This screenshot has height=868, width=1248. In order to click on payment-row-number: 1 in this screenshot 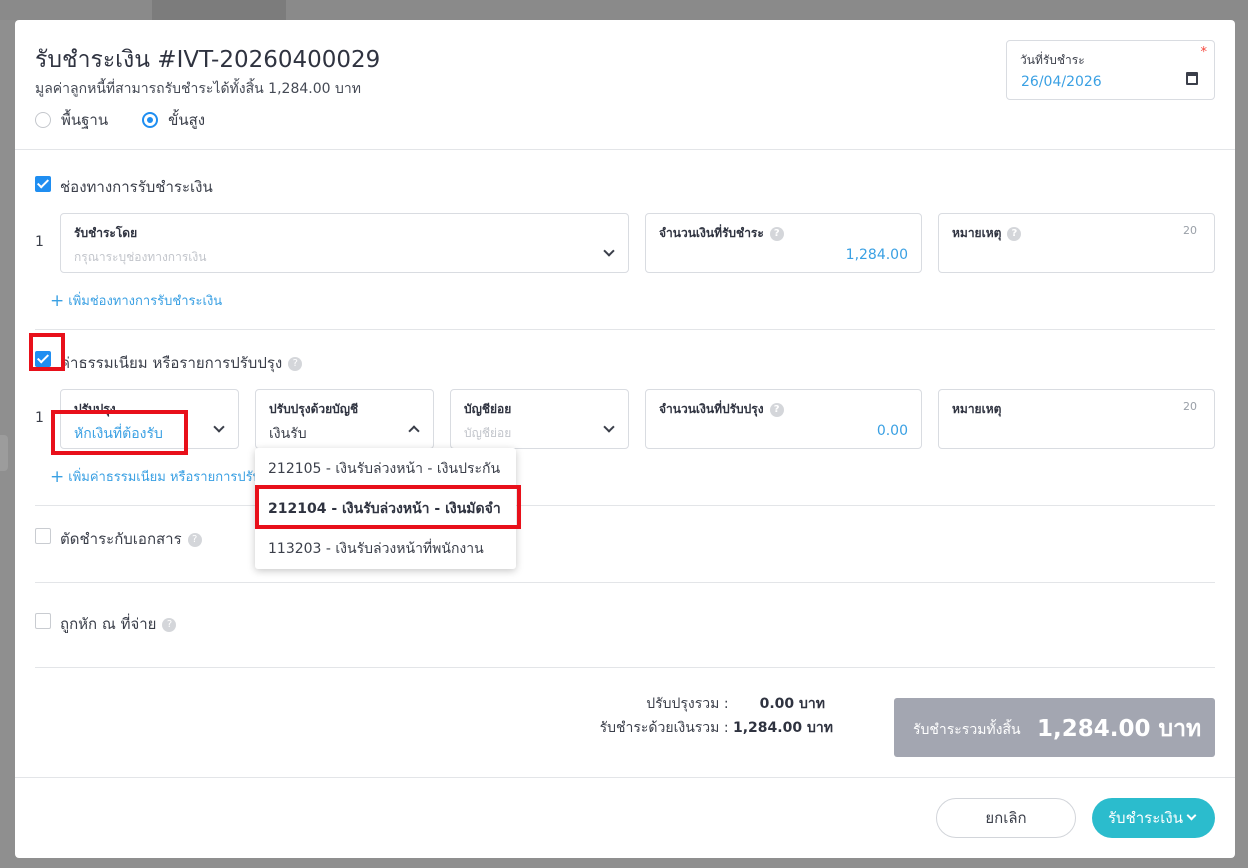, I will do `click(39, 242)`.